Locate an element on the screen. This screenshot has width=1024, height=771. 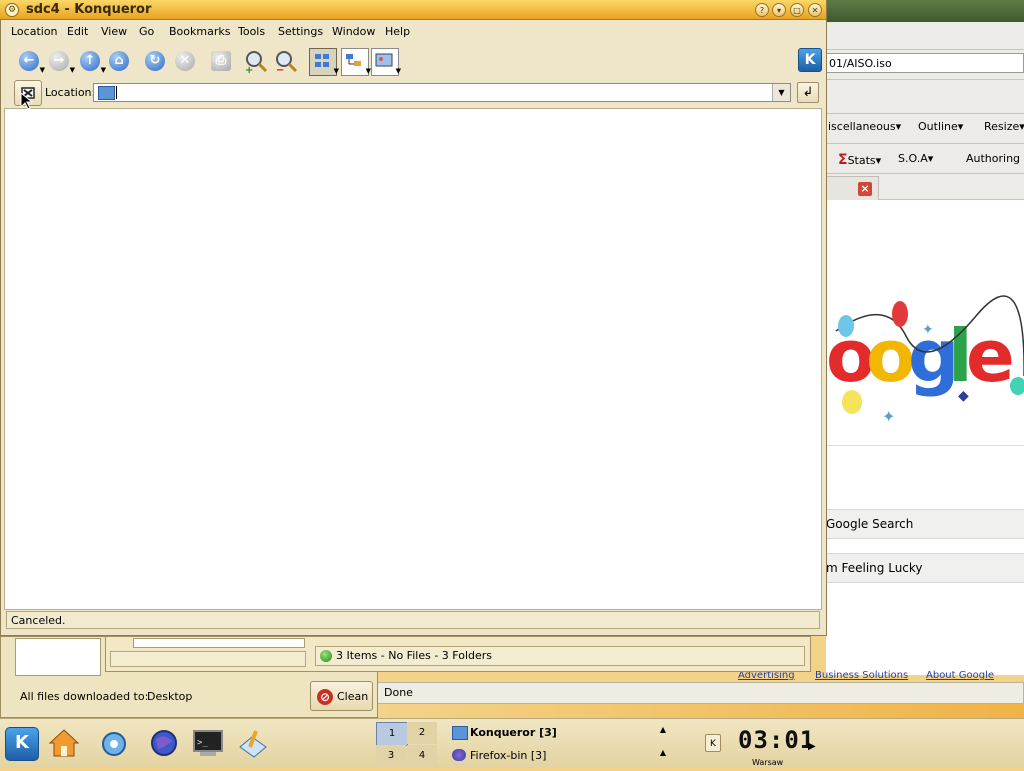
go-button: ↲ is located at coordinates (808, 92).